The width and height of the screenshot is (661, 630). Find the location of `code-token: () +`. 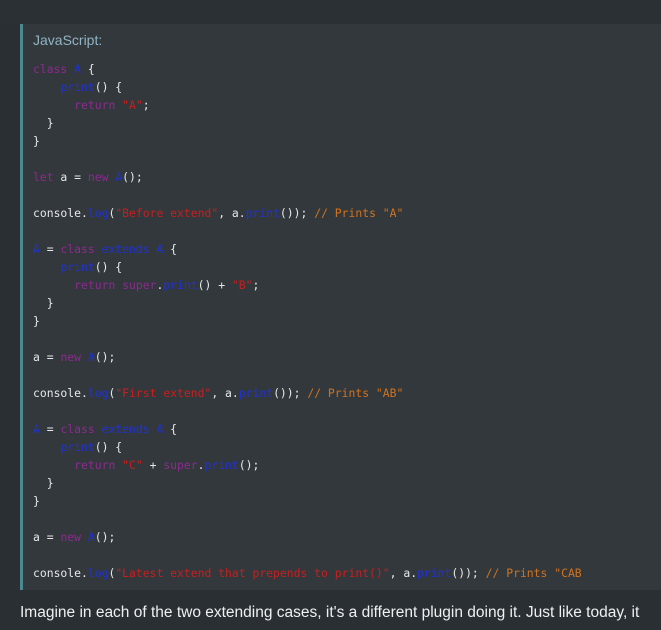

code-token: () + is located at coordinates (214, 285).